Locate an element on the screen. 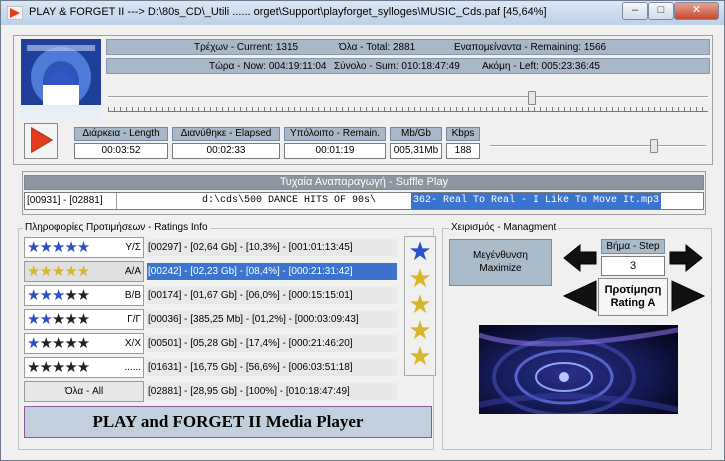  management-group-title: Χειρισμός - Managment is located at coordinates (504, 227).